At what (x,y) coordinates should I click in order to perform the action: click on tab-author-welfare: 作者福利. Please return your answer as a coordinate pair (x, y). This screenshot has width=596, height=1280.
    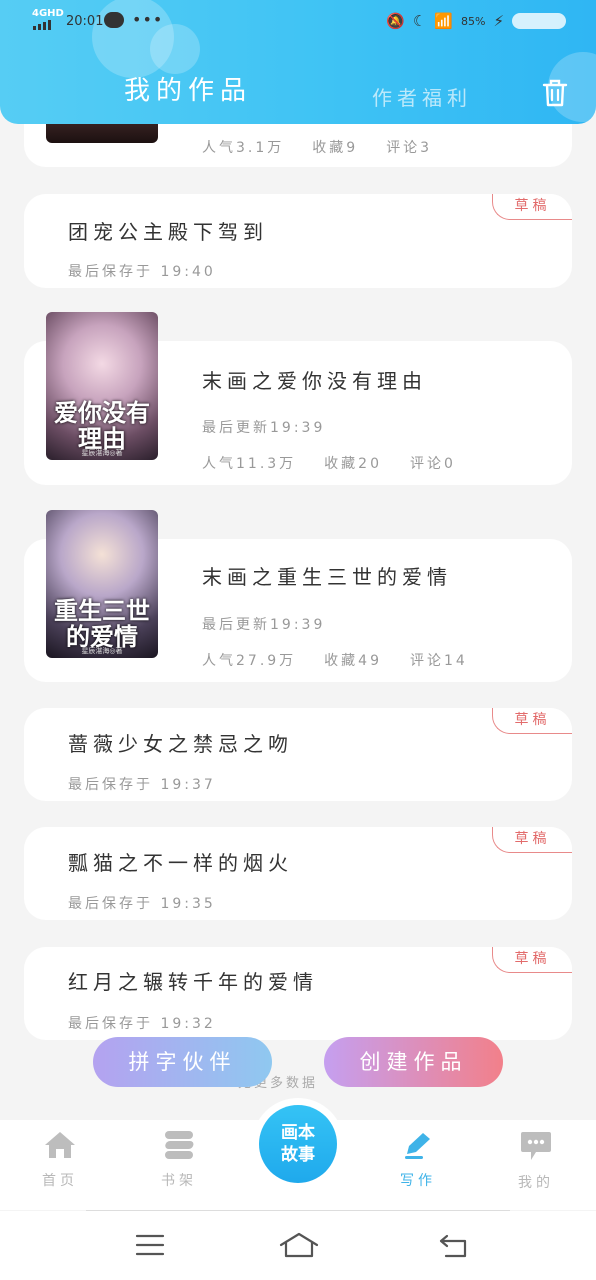
    Looking at the image, I should click on (422, 96).